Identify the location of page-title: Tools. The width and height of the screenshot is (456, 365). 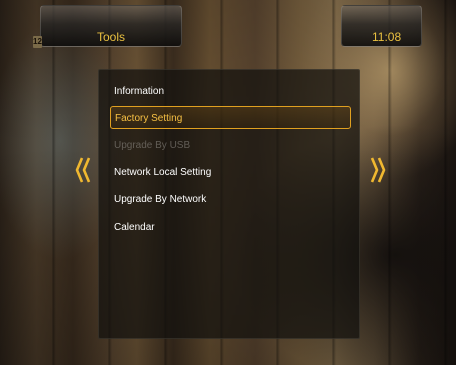
(111, 37).